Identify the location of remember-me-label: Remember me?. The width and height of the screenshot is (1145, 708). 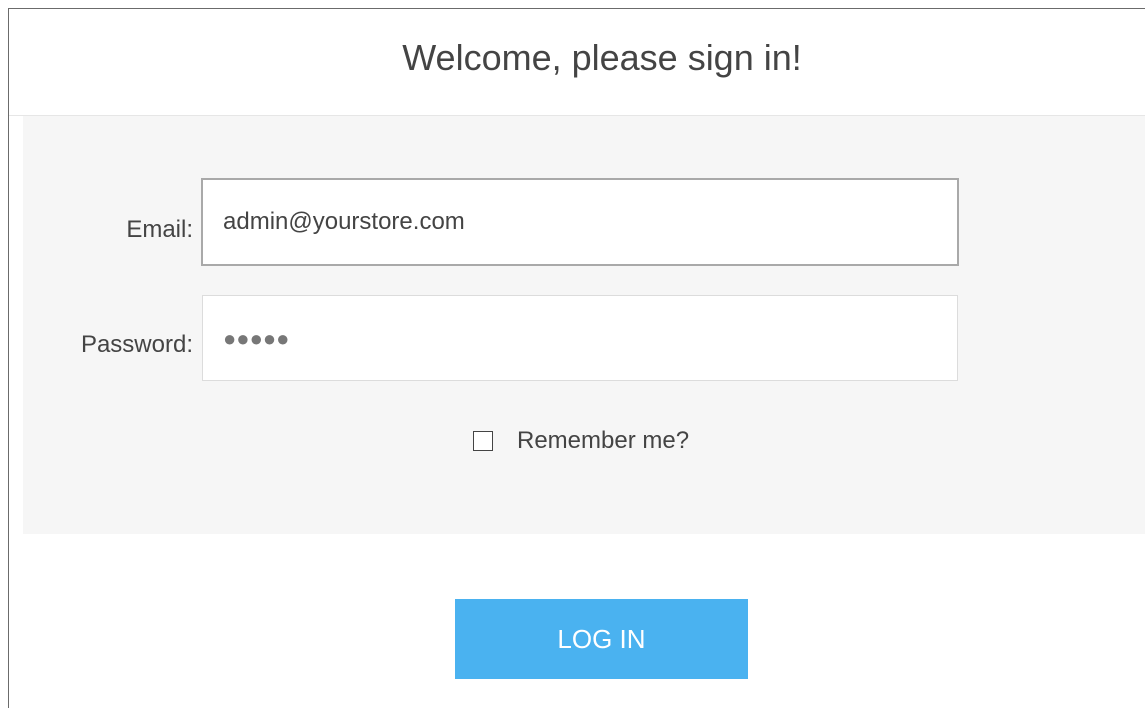
(603, 440).